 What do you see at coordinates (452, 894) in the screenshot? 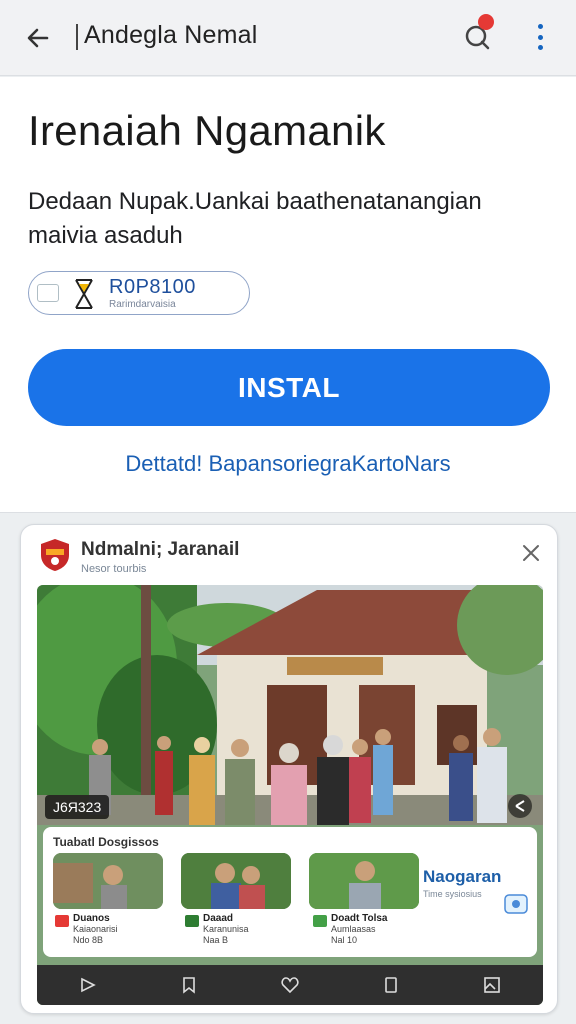
I see `related-right-sub: Time sysiosius` at bounding box center [452, 894].